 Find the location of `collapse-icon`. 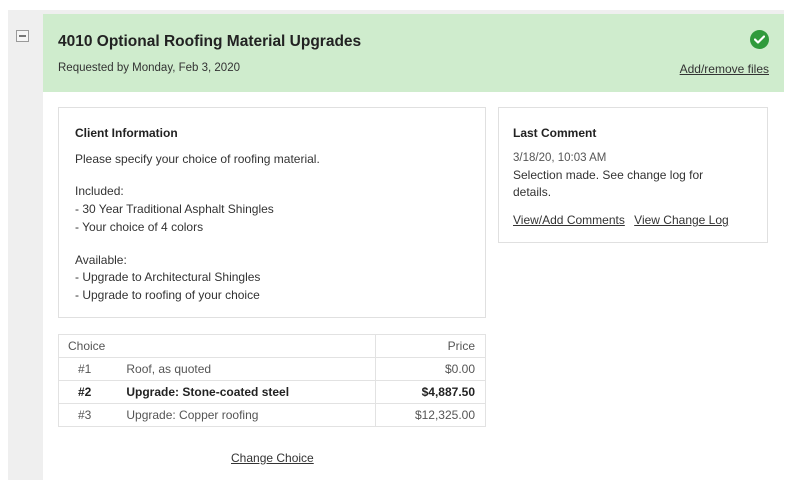

collapse-icon is located at coordinates (22, 36).